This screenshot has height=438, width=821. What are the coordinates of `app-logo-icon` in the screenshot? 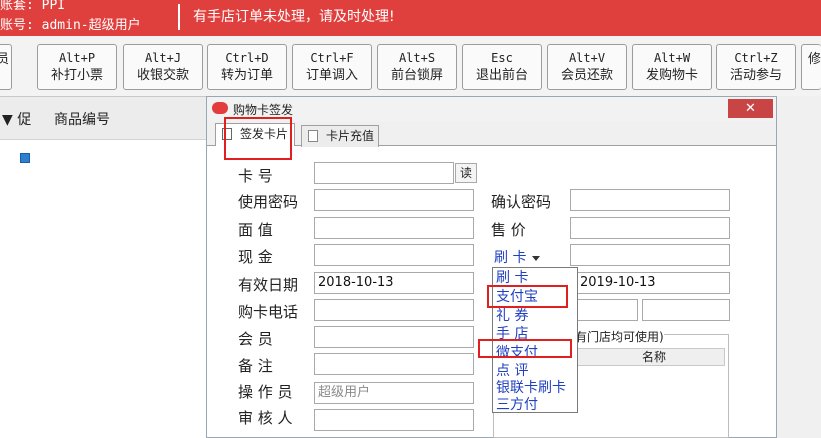 It's located at (220, 108).